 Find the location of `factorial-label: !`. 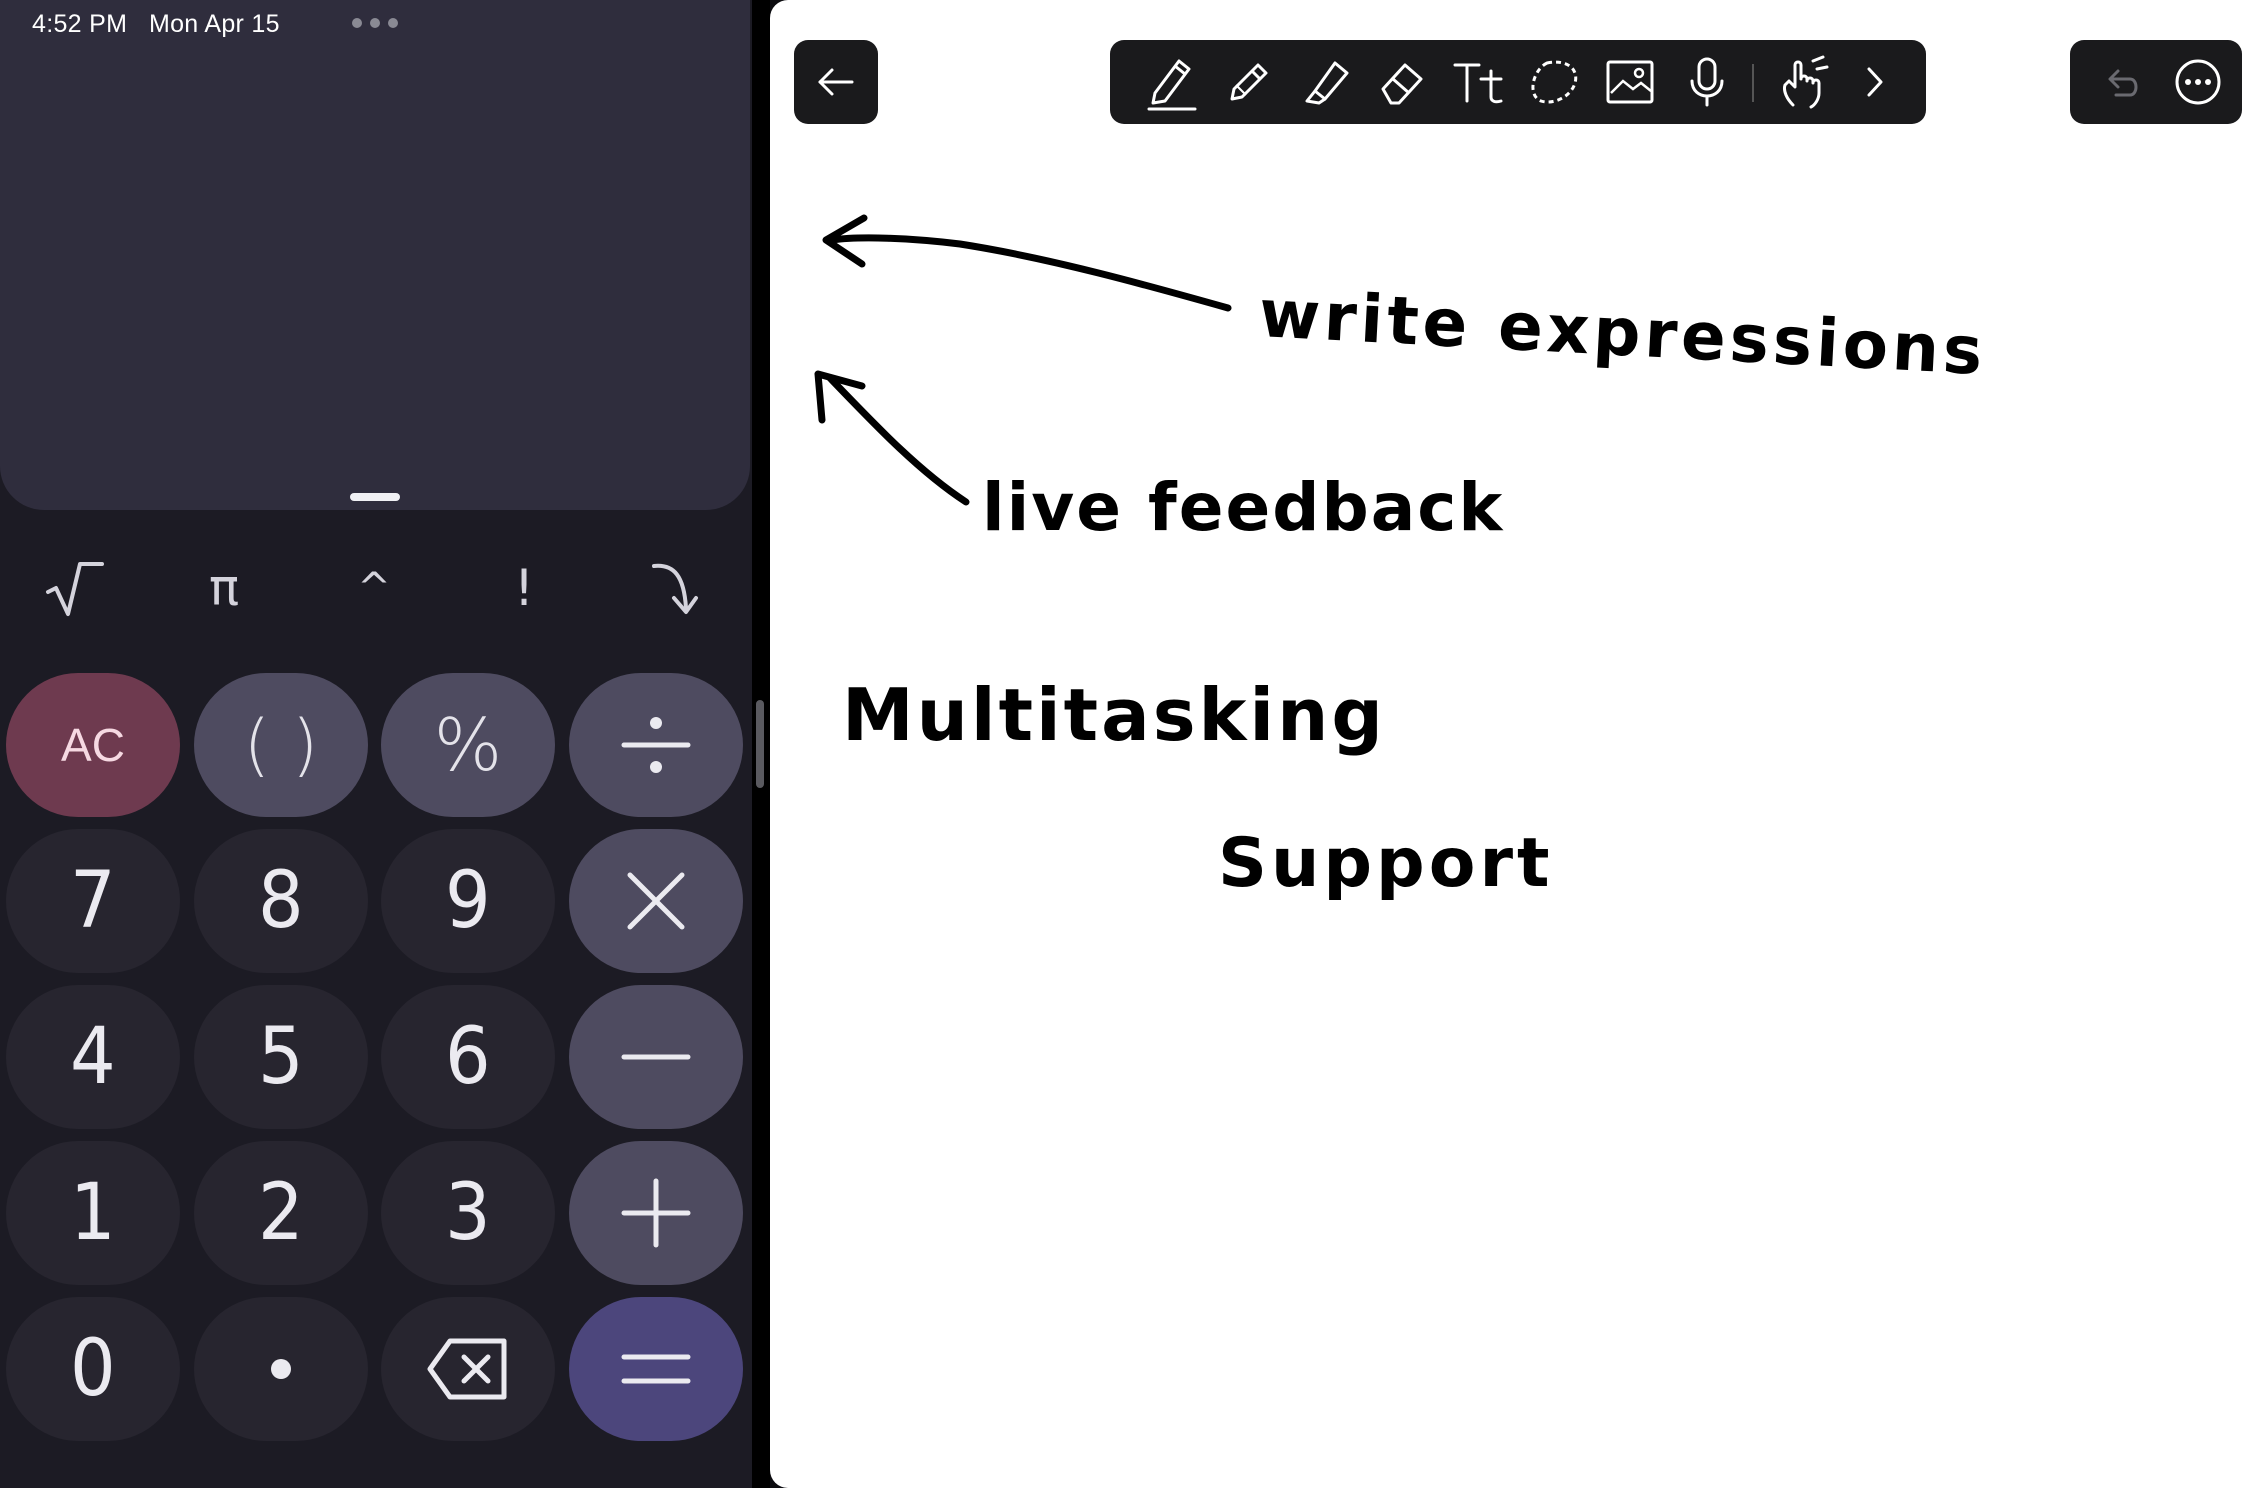

factorial-label: ! is located at coordinates (524, 588).